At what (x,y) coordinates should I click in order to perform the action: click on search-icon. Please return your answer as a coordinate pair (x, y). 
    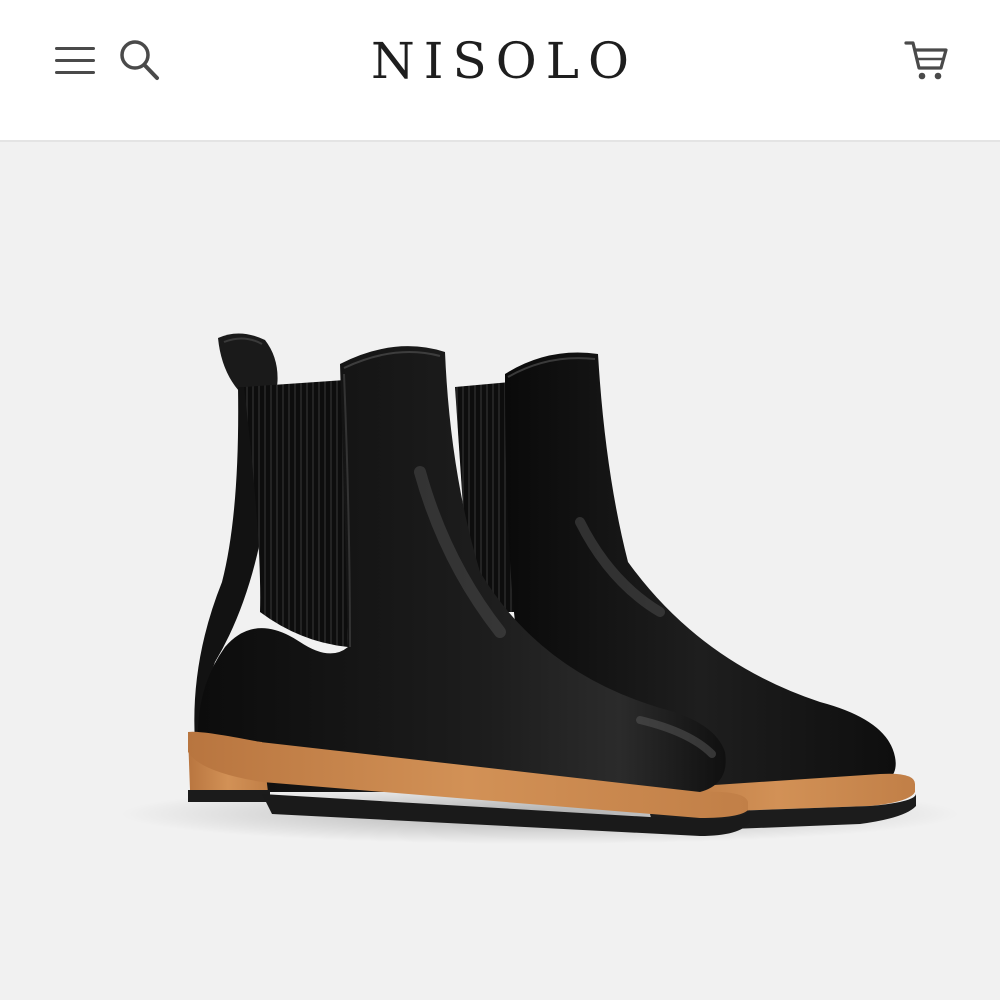
    Looking at the image, I should click on (139, 60).